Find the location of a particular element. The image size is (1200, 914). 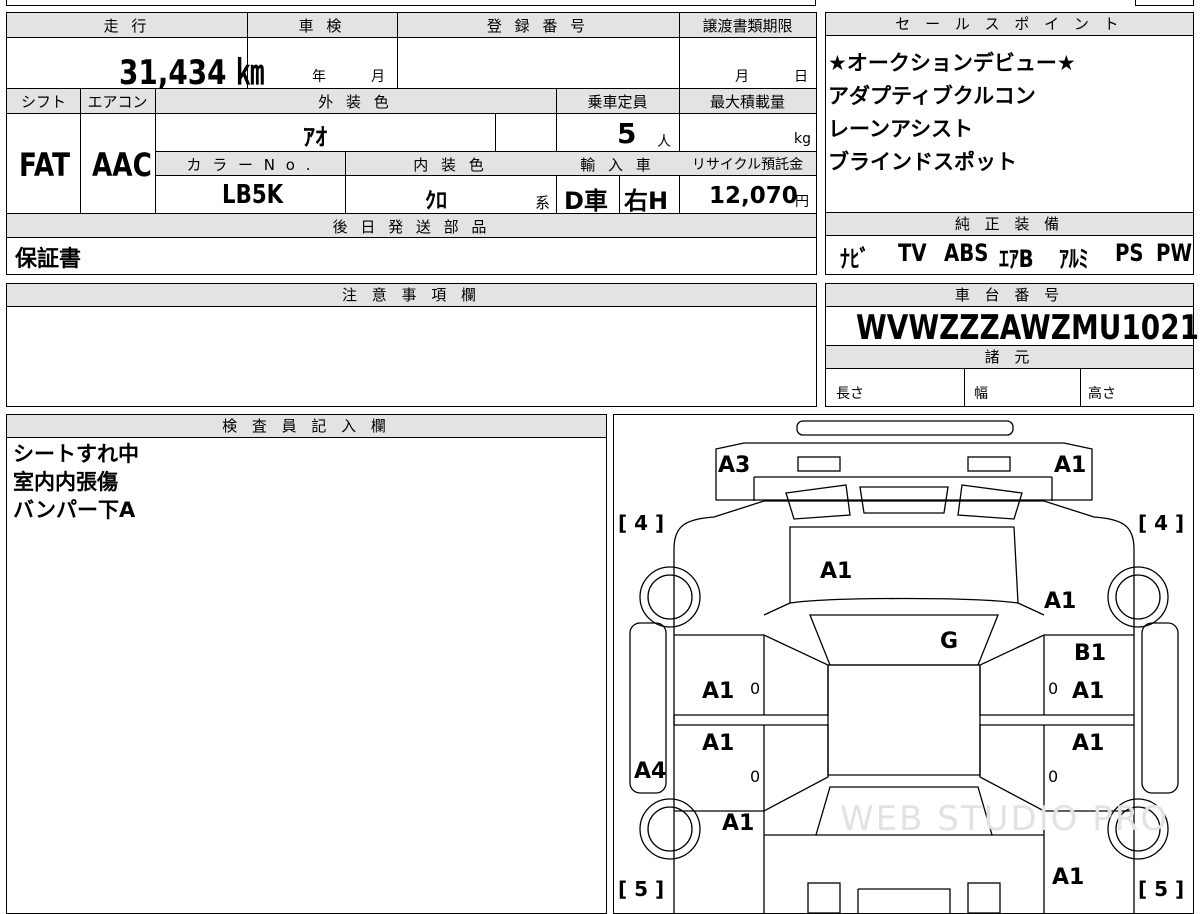

later-parts-label: 後 日 発 送 部 品 is located at coordinates (411, 227).